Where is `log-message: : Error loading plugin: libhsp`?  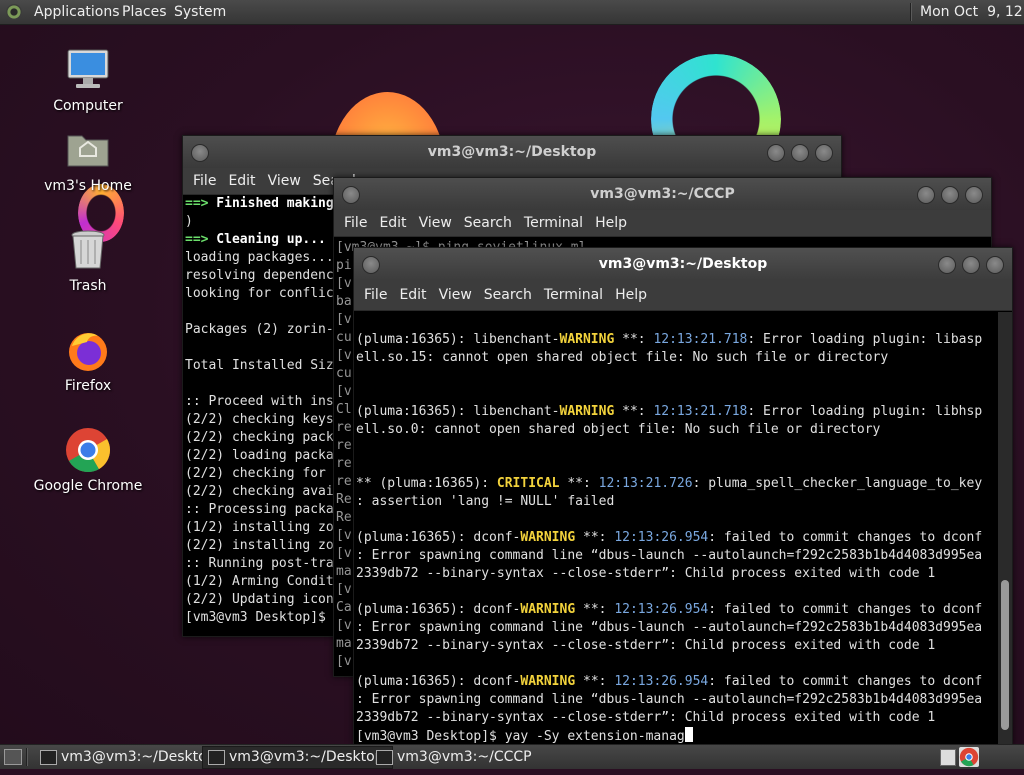
log-message: : Error loading plugin: libhsp is located at coordinates (865, 411).